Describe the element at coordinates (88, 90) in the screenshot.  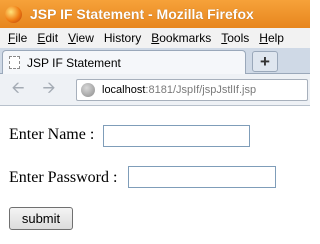
I see `globe-icon` at that location.